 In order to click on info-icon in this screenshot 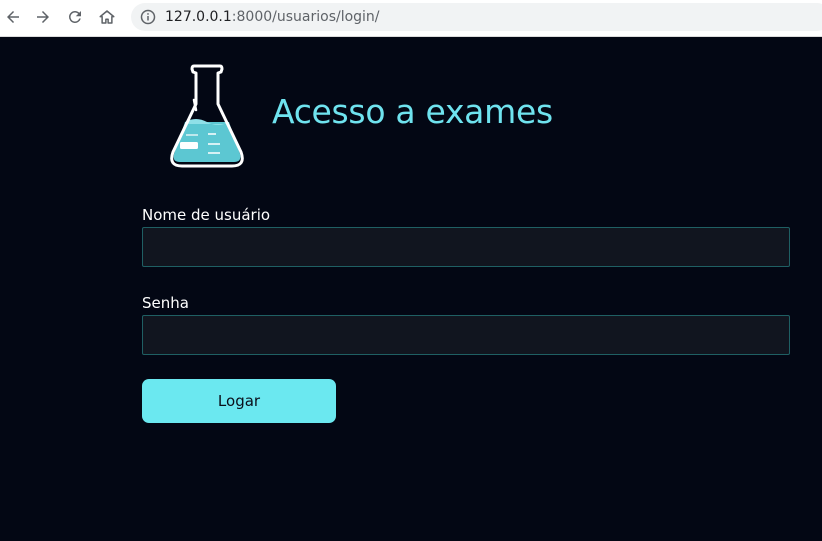, I will do `click(148, 17)`.